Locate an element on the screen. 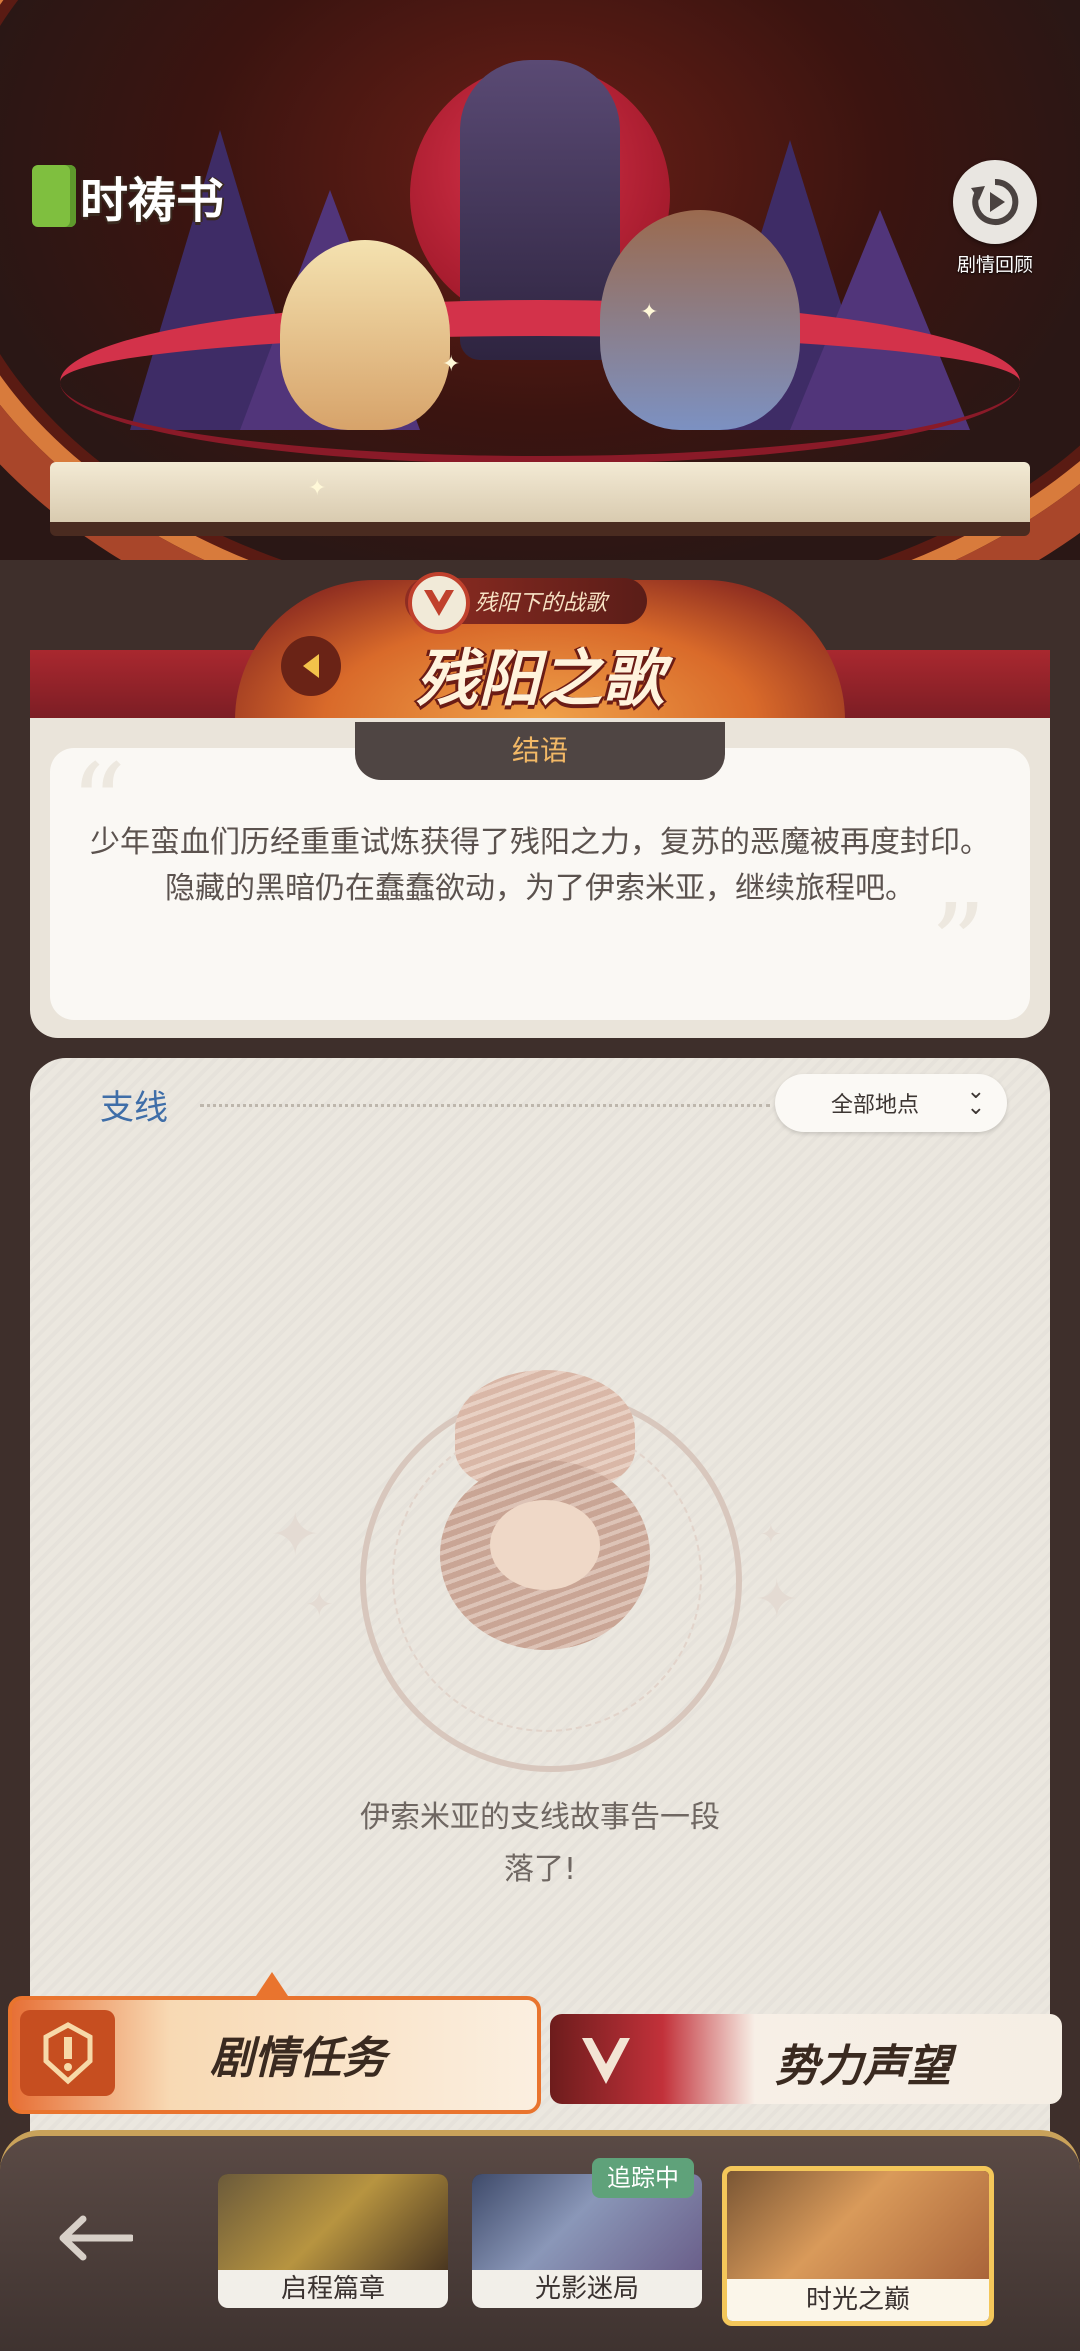 The image size is (1080, 2351). empty-state-line1: 伊索米亚的支线故事告一段 is located at coordinates (540, 1817).